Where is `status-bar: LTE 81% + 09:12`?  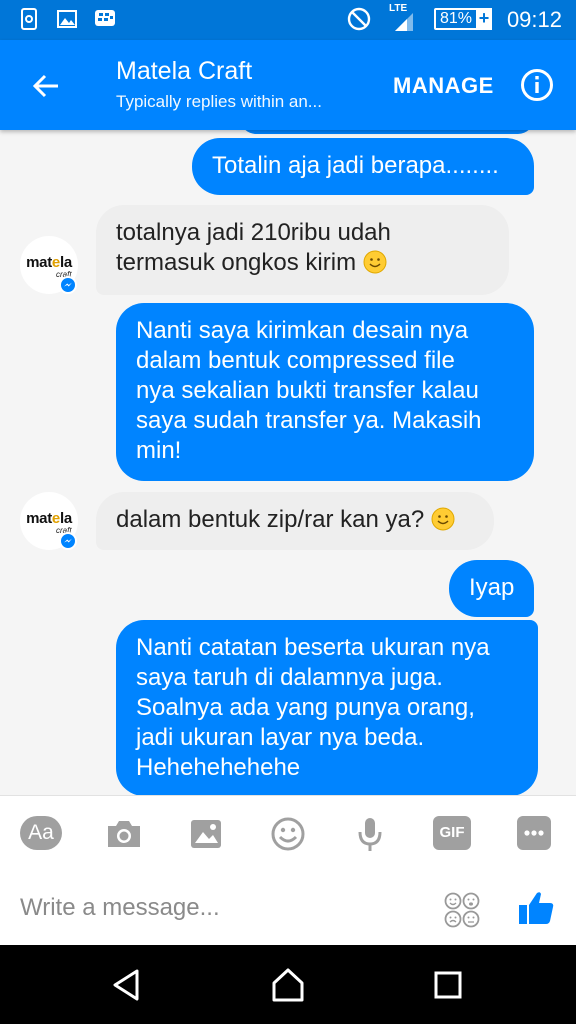
status-bar: LTE 81% + 09:12 is located at coordinates (288, 20).